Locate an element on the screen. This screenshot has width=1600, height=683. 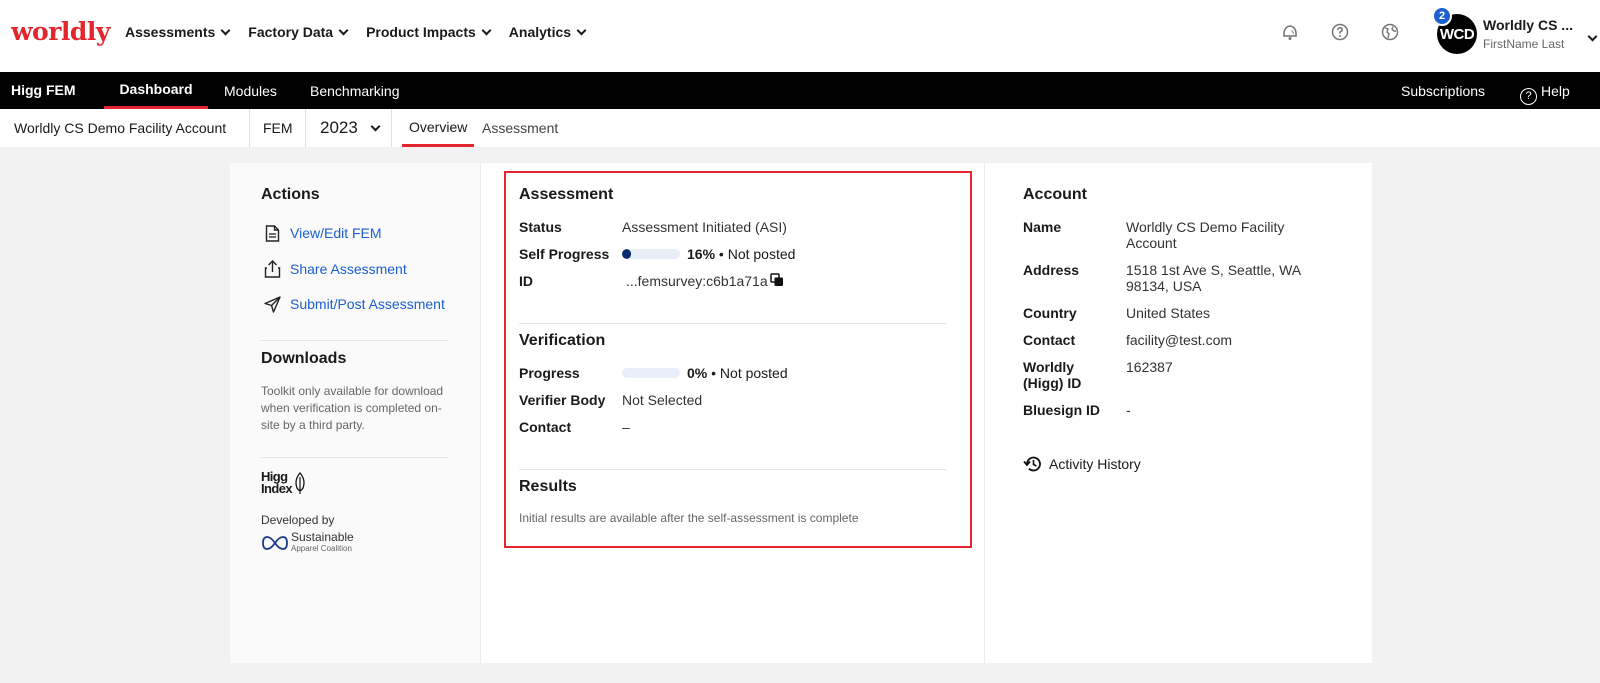
help-circle-icon is located at coordinates (1340, 32).